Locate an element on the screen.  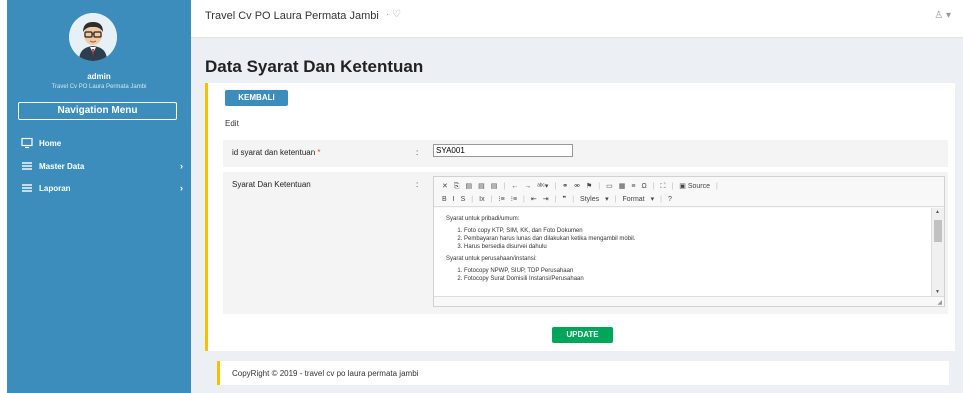
terms-heading-personal: Syarat untuk pribadi/umum: is located at coordinates (483, 219).